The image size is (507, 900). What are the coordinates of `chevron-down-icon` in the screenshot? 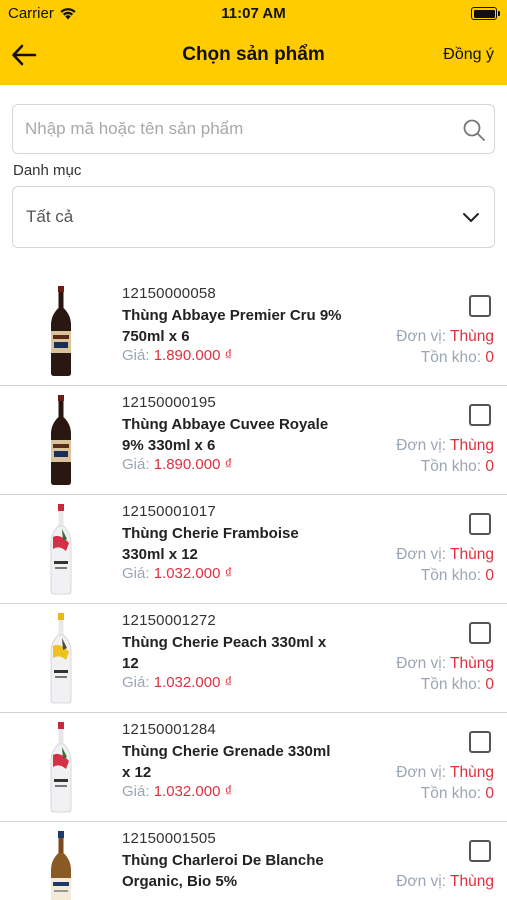 It's located at (471, 217).